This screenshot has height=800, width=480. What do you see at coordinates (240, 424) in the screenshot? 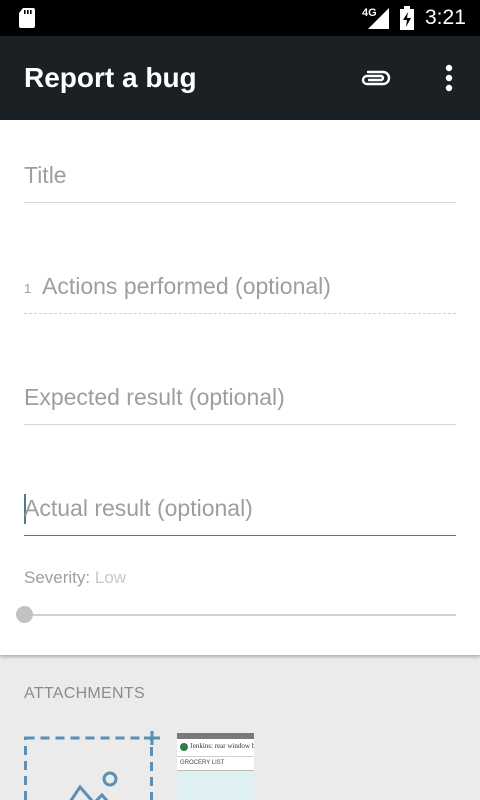
I see `expected-underline` at bounding box center [240, 424].